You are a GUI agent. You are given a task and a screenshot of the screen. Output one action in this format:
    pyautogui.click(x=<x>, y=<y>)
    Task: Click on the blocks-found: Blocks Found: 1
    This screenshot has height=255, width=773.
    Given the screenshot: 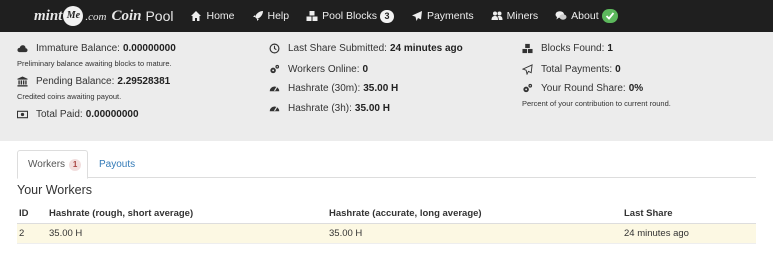 What is the action you would take?
    pyautogui.click(x=567, y=48)
    